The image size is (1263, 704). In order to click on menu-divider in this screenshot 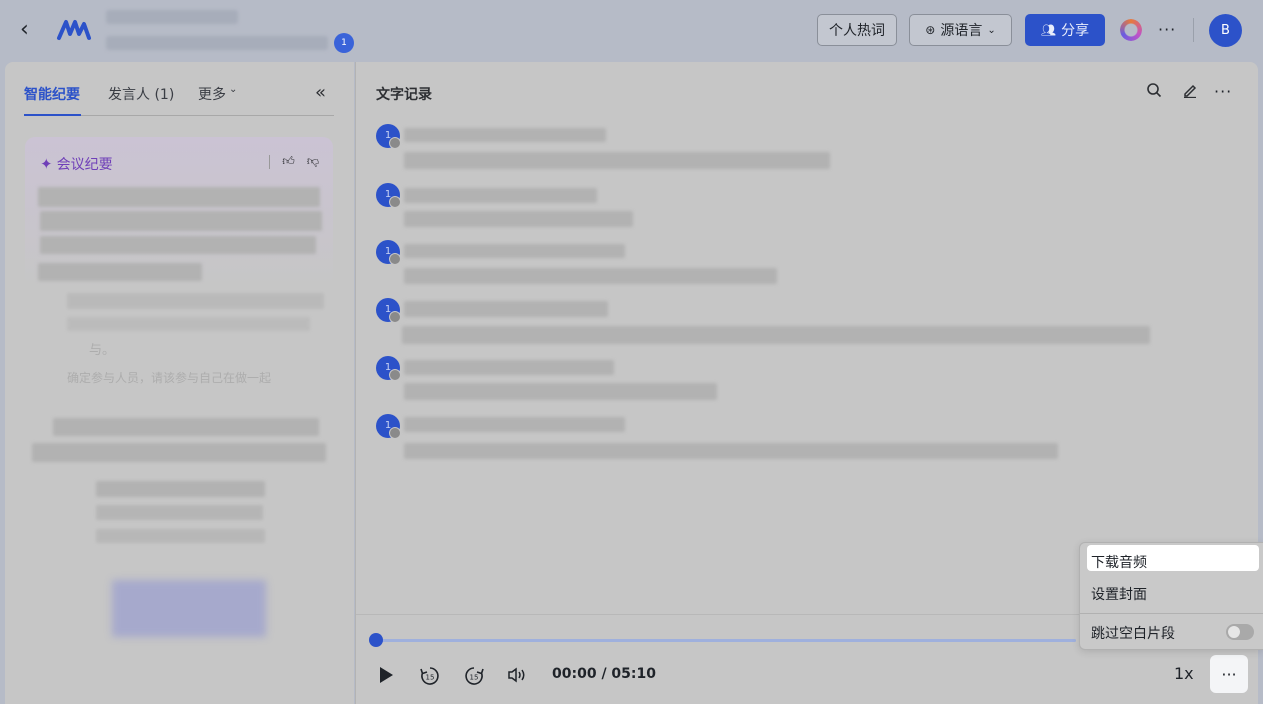, I will do `click(1171, 613)`.